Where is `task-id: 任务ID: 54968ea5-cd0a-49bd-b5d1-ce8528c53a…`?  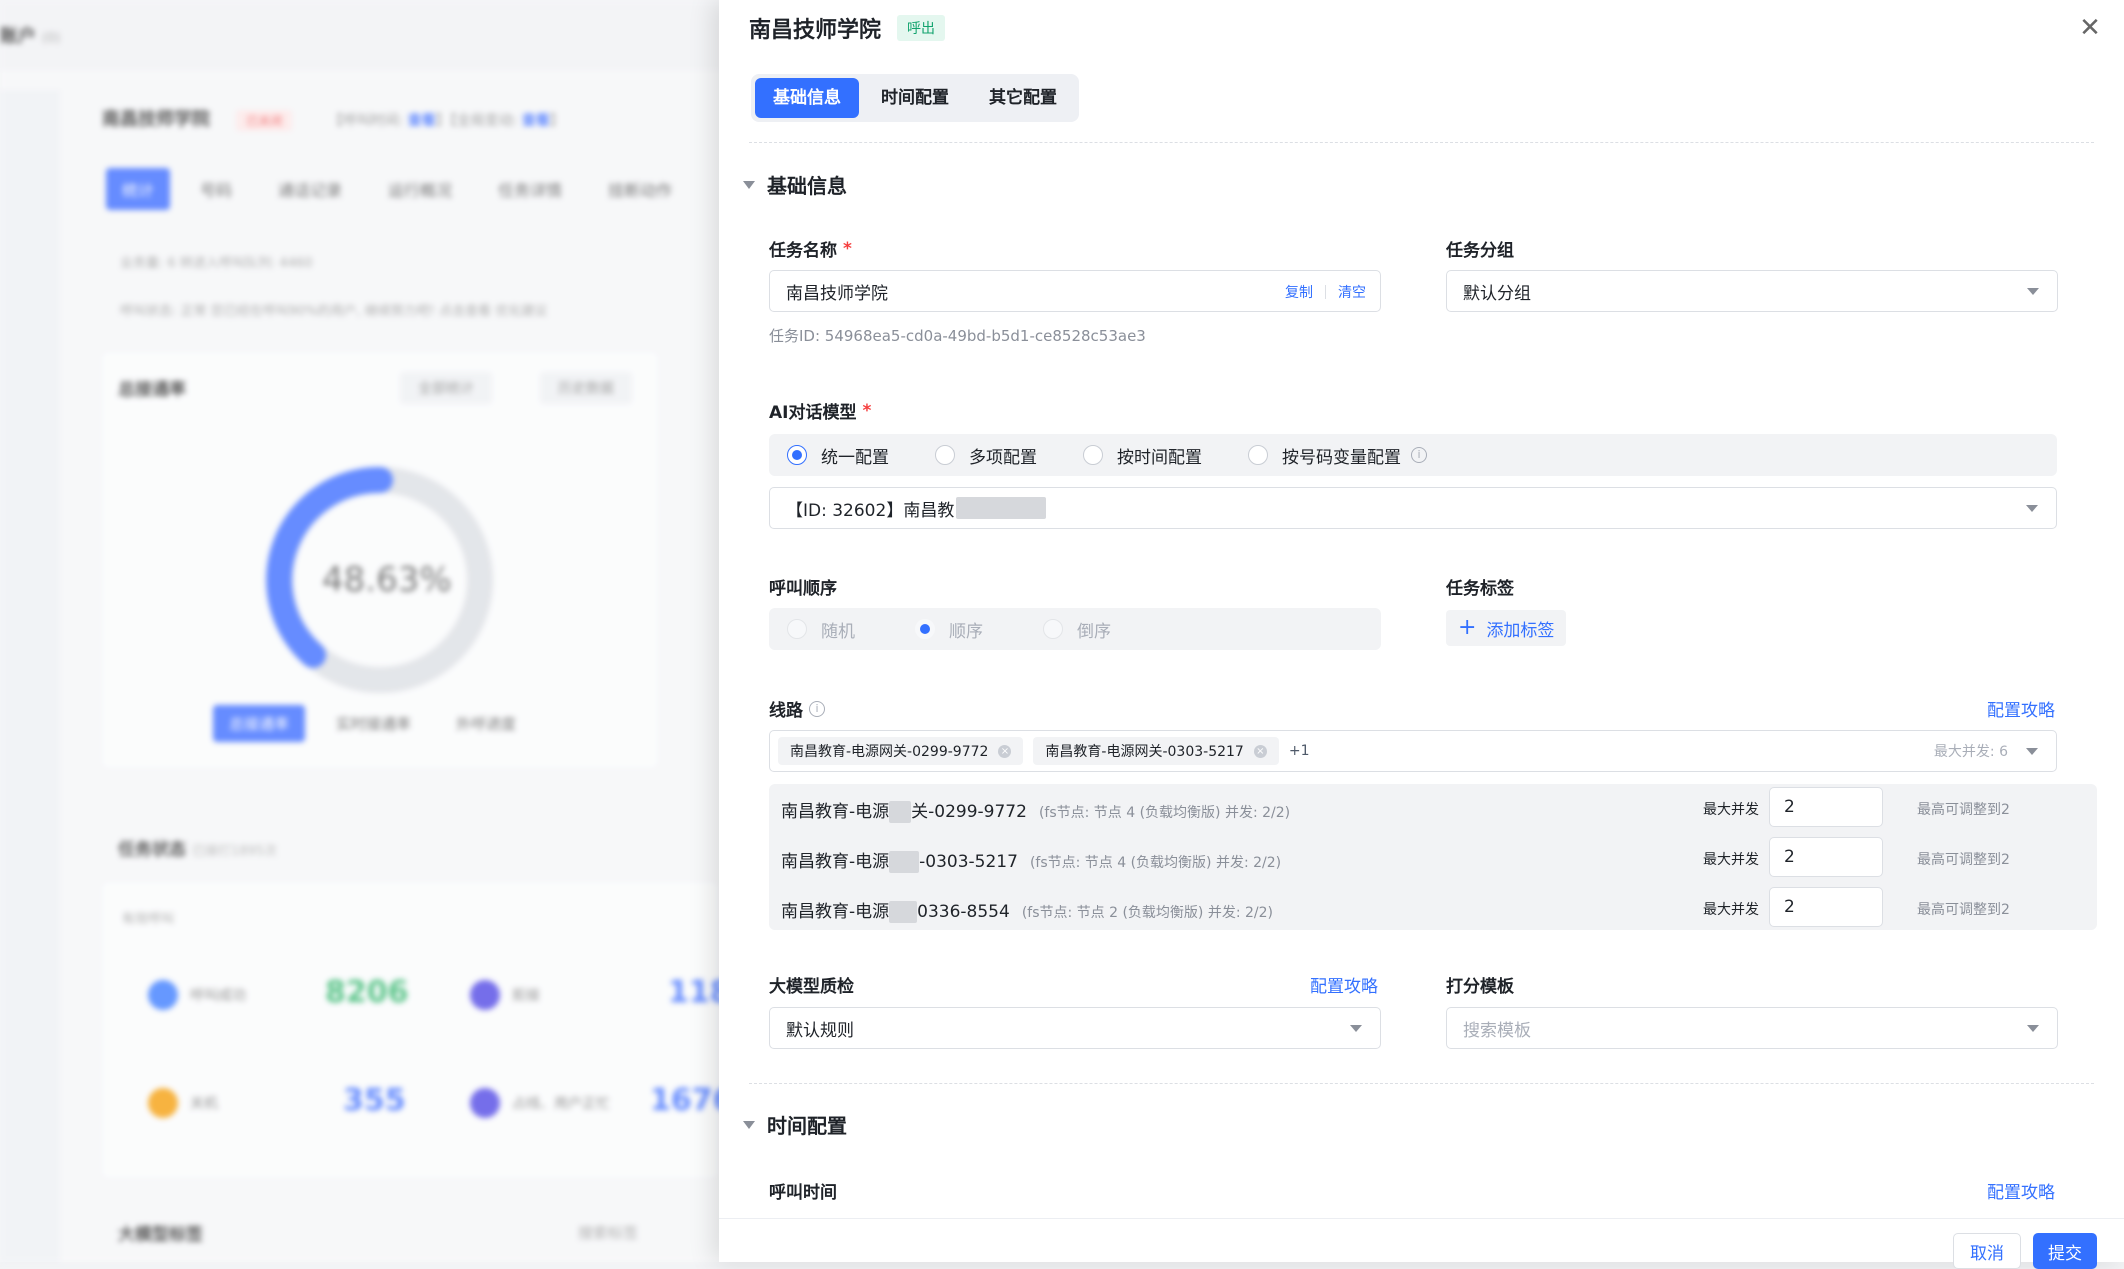 task-id: 任务ID: 54968ea5-cd0a-49bd-b5d1-ce8528c53a… is located at coordinates (957, 336).